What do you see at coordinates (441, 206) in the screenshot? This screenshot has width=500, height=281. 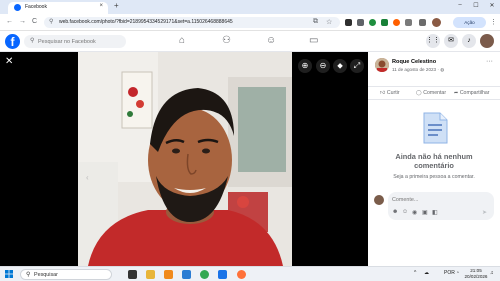 I see `comment-composer: ☻ ☺ ◉ ▣ ◧ ➤` at bounding box center [441, 206].